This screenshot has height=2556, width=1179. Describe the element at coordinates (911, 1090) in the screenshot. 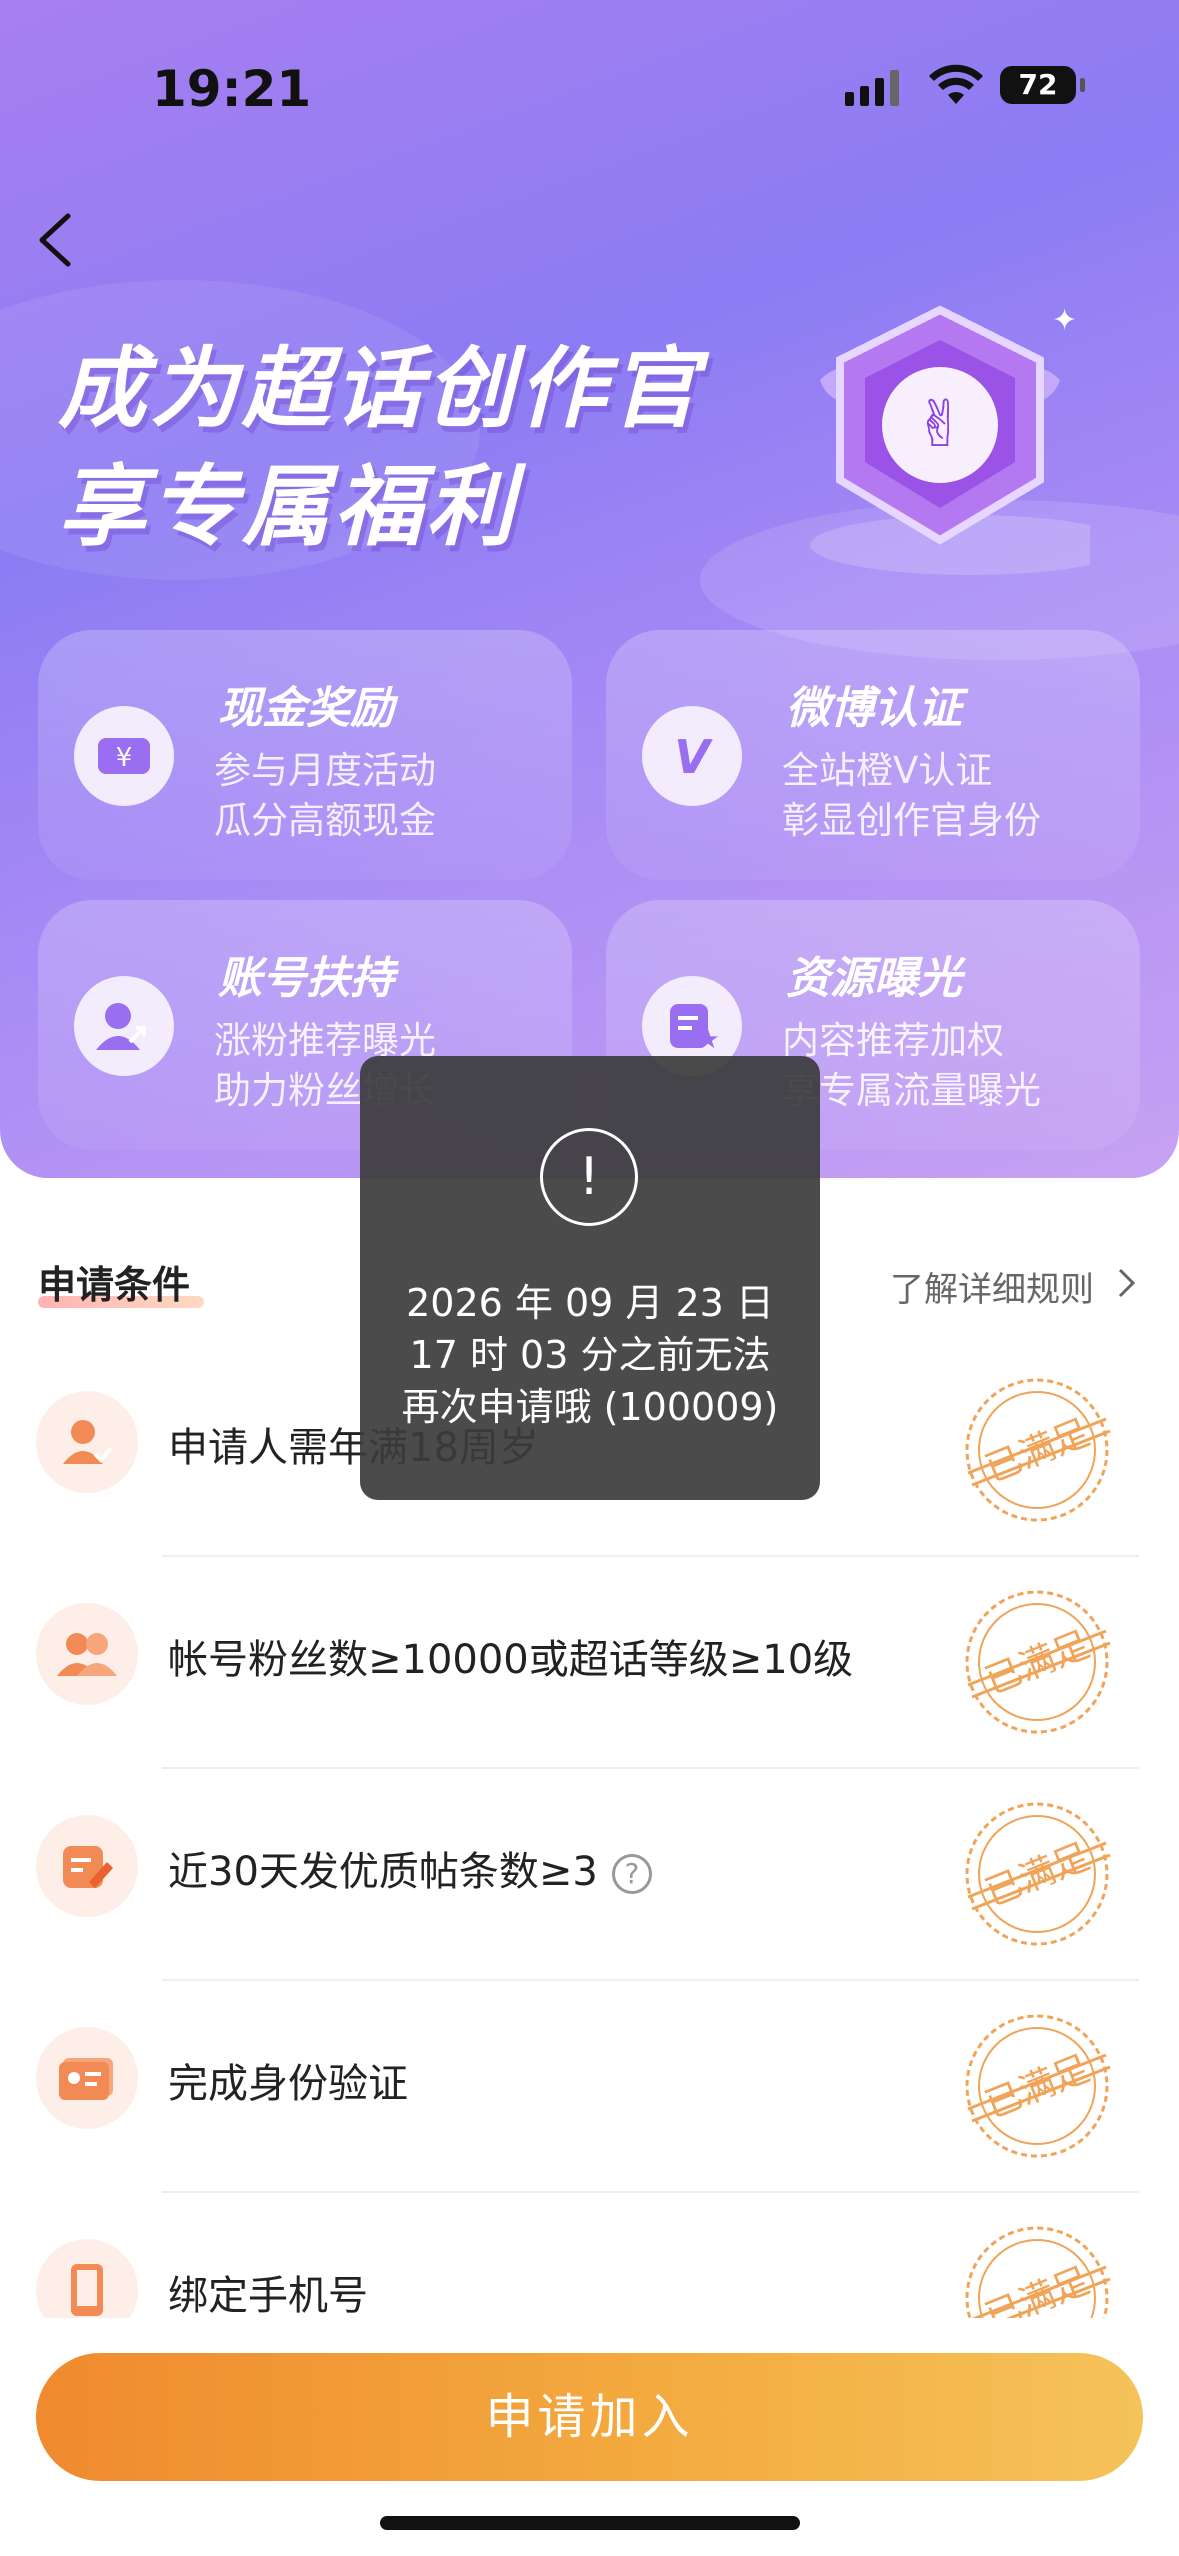

I see `benefit-desc: 享专属流量曝光` at that location.